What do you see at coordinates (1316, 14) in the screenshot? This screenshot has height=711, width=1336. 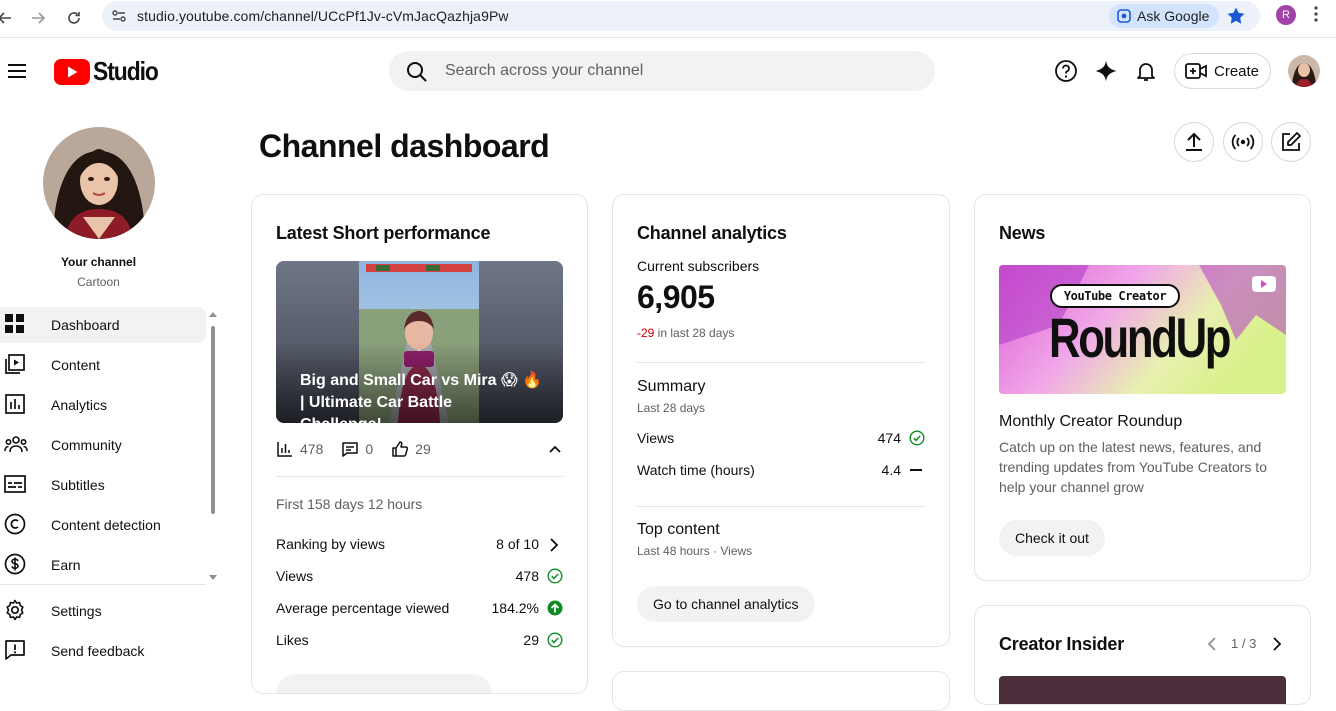 I see `browser-menu-icon` at bounding box center [1316, 14].